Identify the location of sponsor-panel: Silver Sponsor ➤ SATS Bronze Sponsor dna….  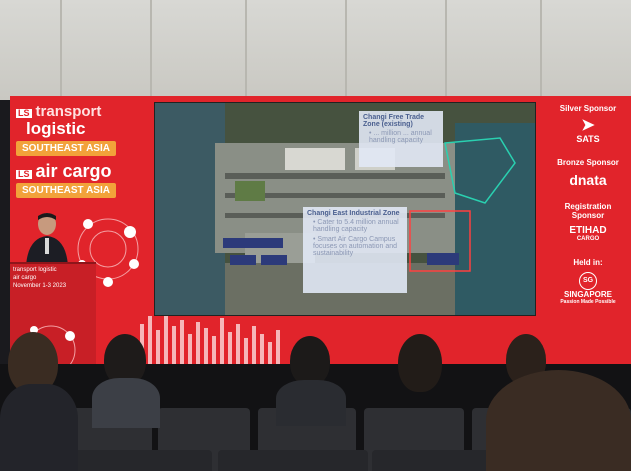
(588, 211).